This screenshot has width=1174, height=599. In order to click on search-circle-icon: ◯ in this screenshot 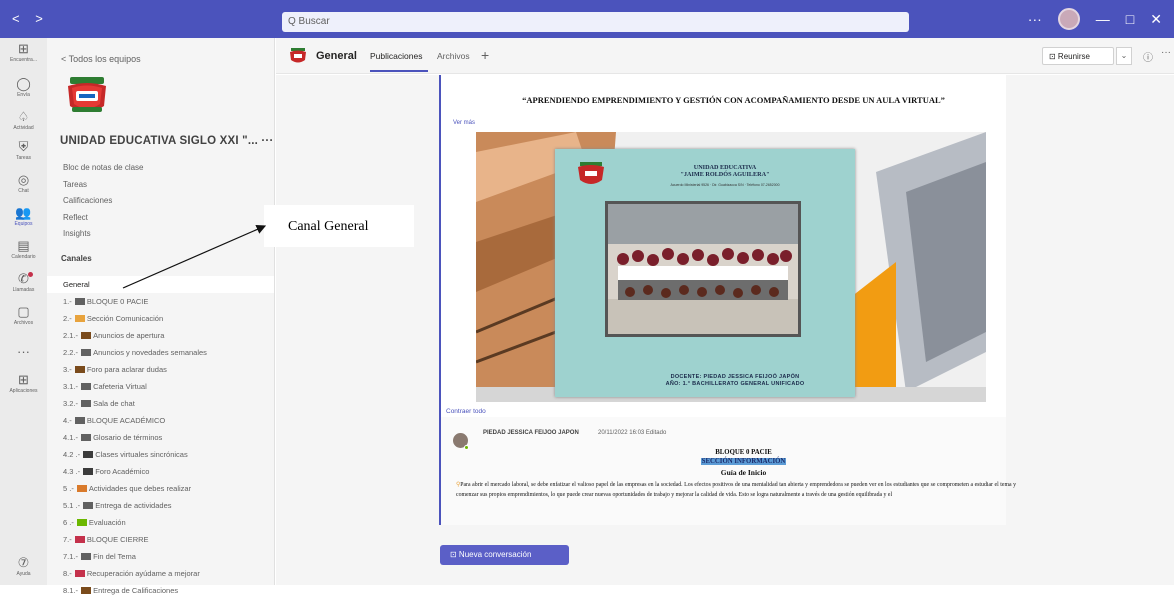, I will do `click(23, 83)`.